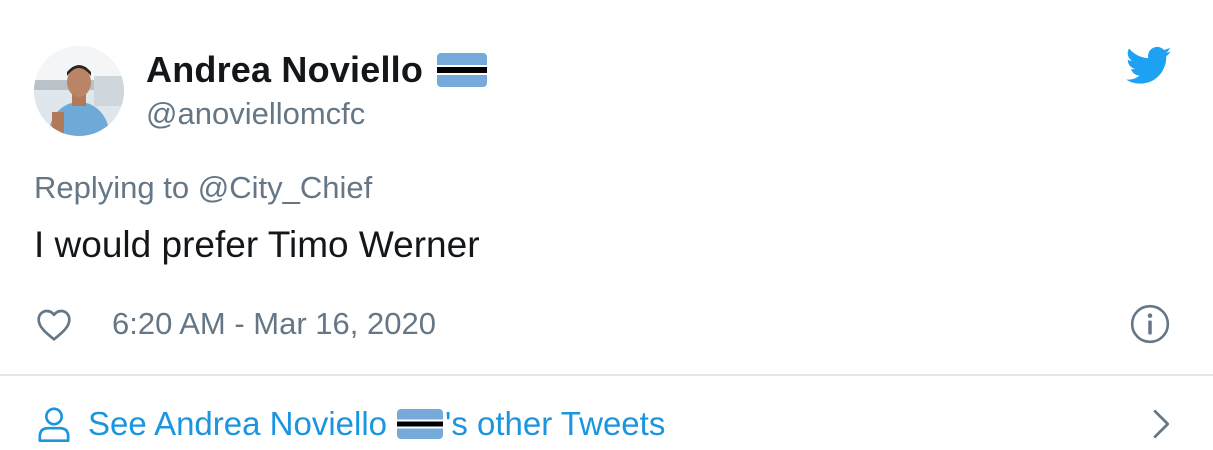 The height and width of the screenshot is (450, 1213). Describe the element at coordinates (274, 324) in the screenshot. I see `tweet-timestamp: 6:20 AM - Mar 16, 2020` at that location.